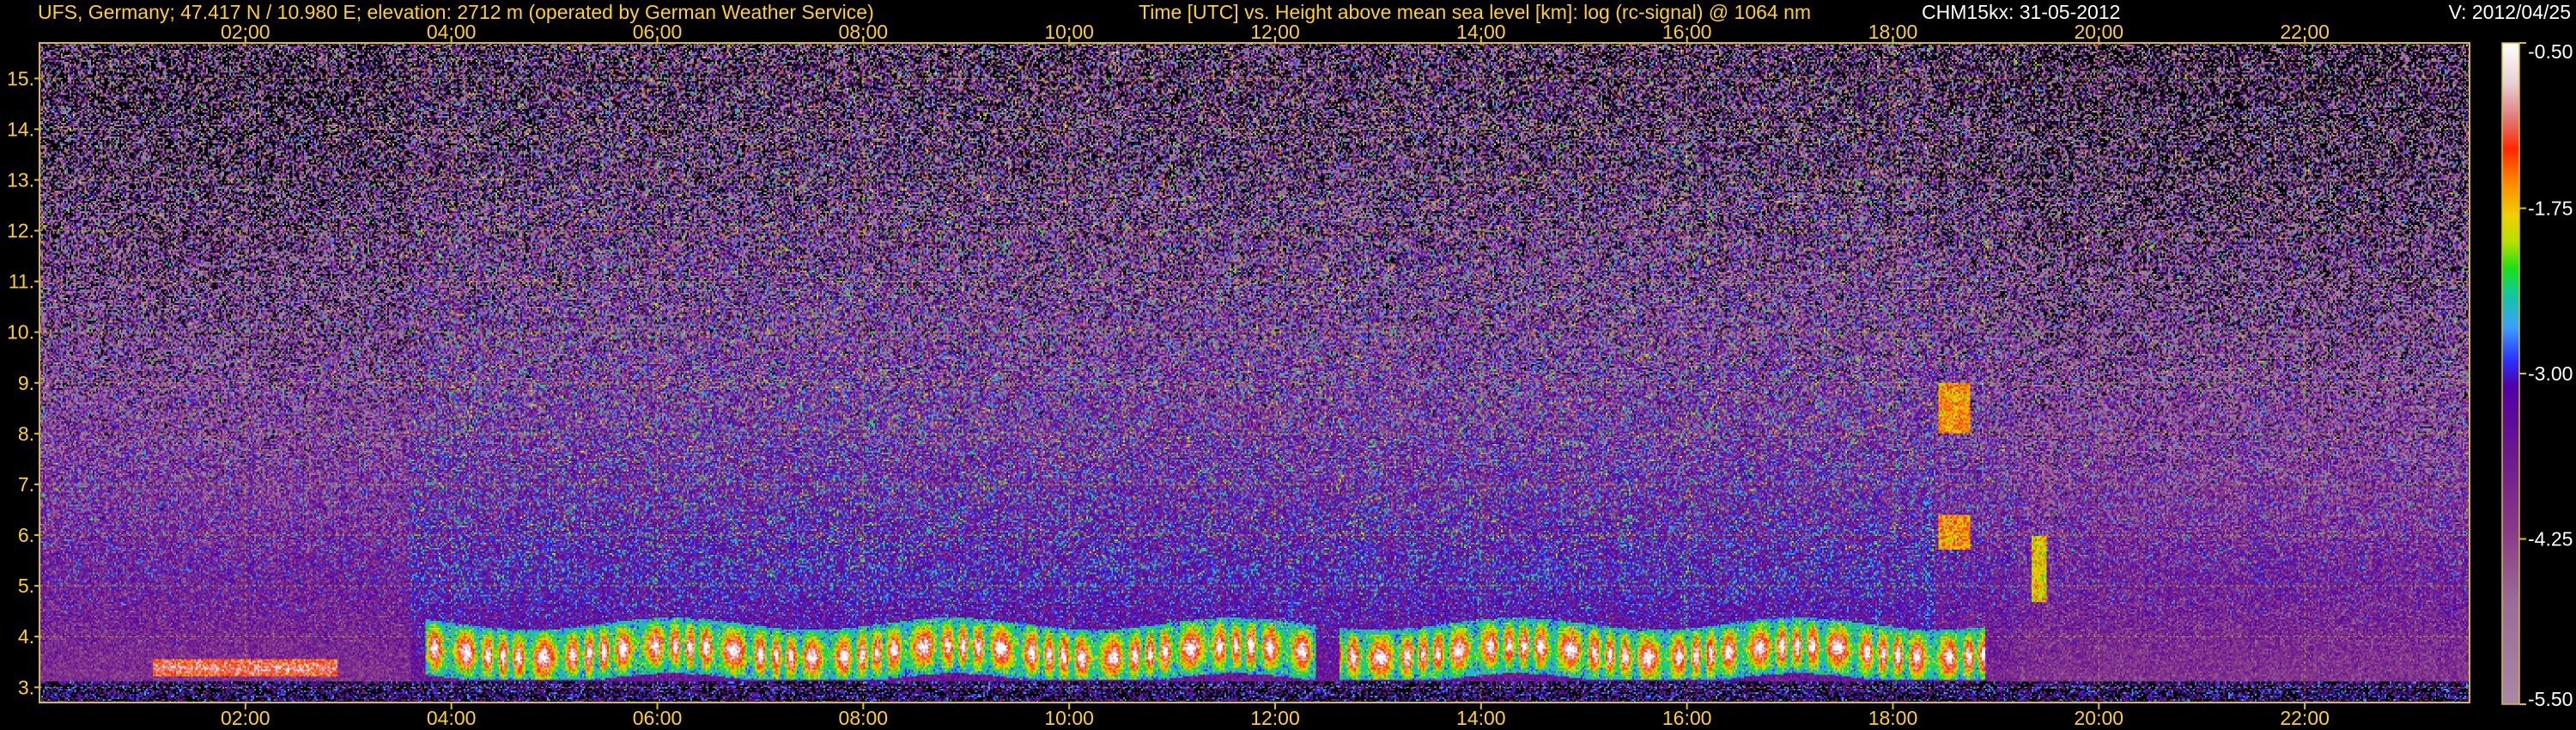 The width and height of the screenshot is (2576, 730). I want to click on x-tick-label-top: 02:00, so click(246, 32).